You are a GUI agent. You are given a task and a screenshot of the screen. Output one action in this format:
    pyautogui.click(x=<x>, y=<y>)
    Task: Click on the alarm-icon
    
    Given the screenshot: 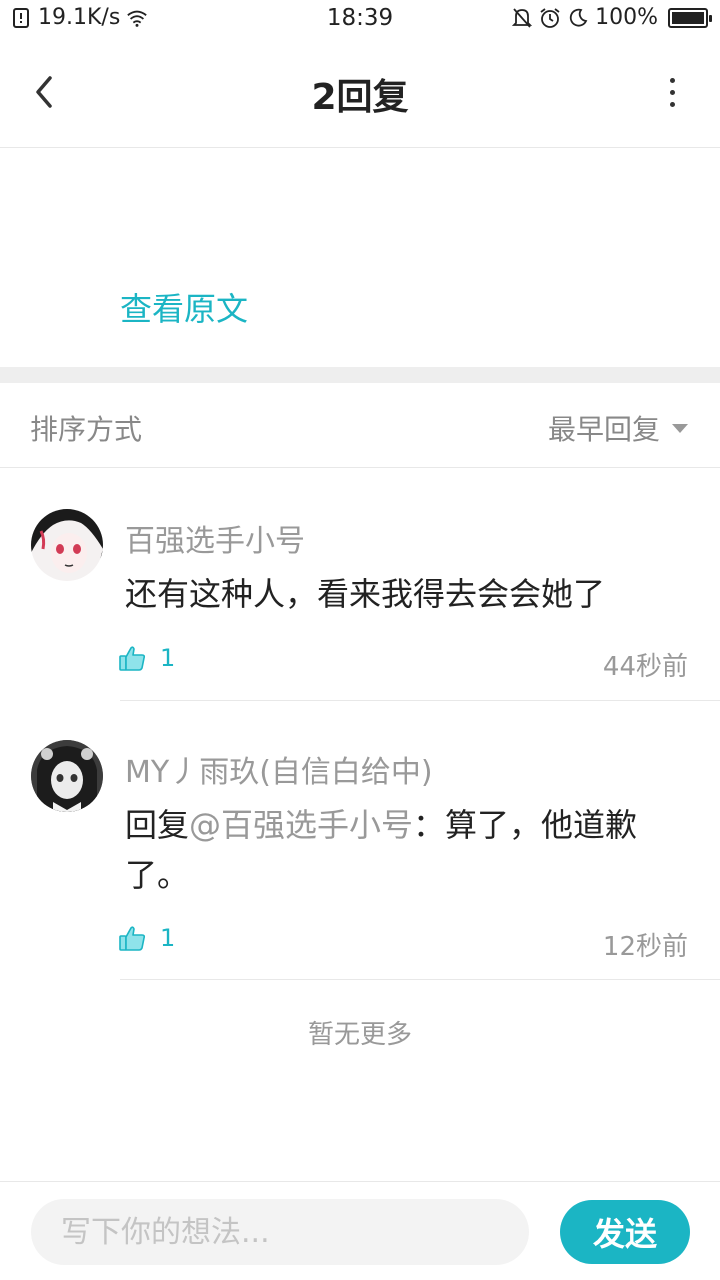 What is the action you would take?
    pyautogui.click(x=550, y=18)
    